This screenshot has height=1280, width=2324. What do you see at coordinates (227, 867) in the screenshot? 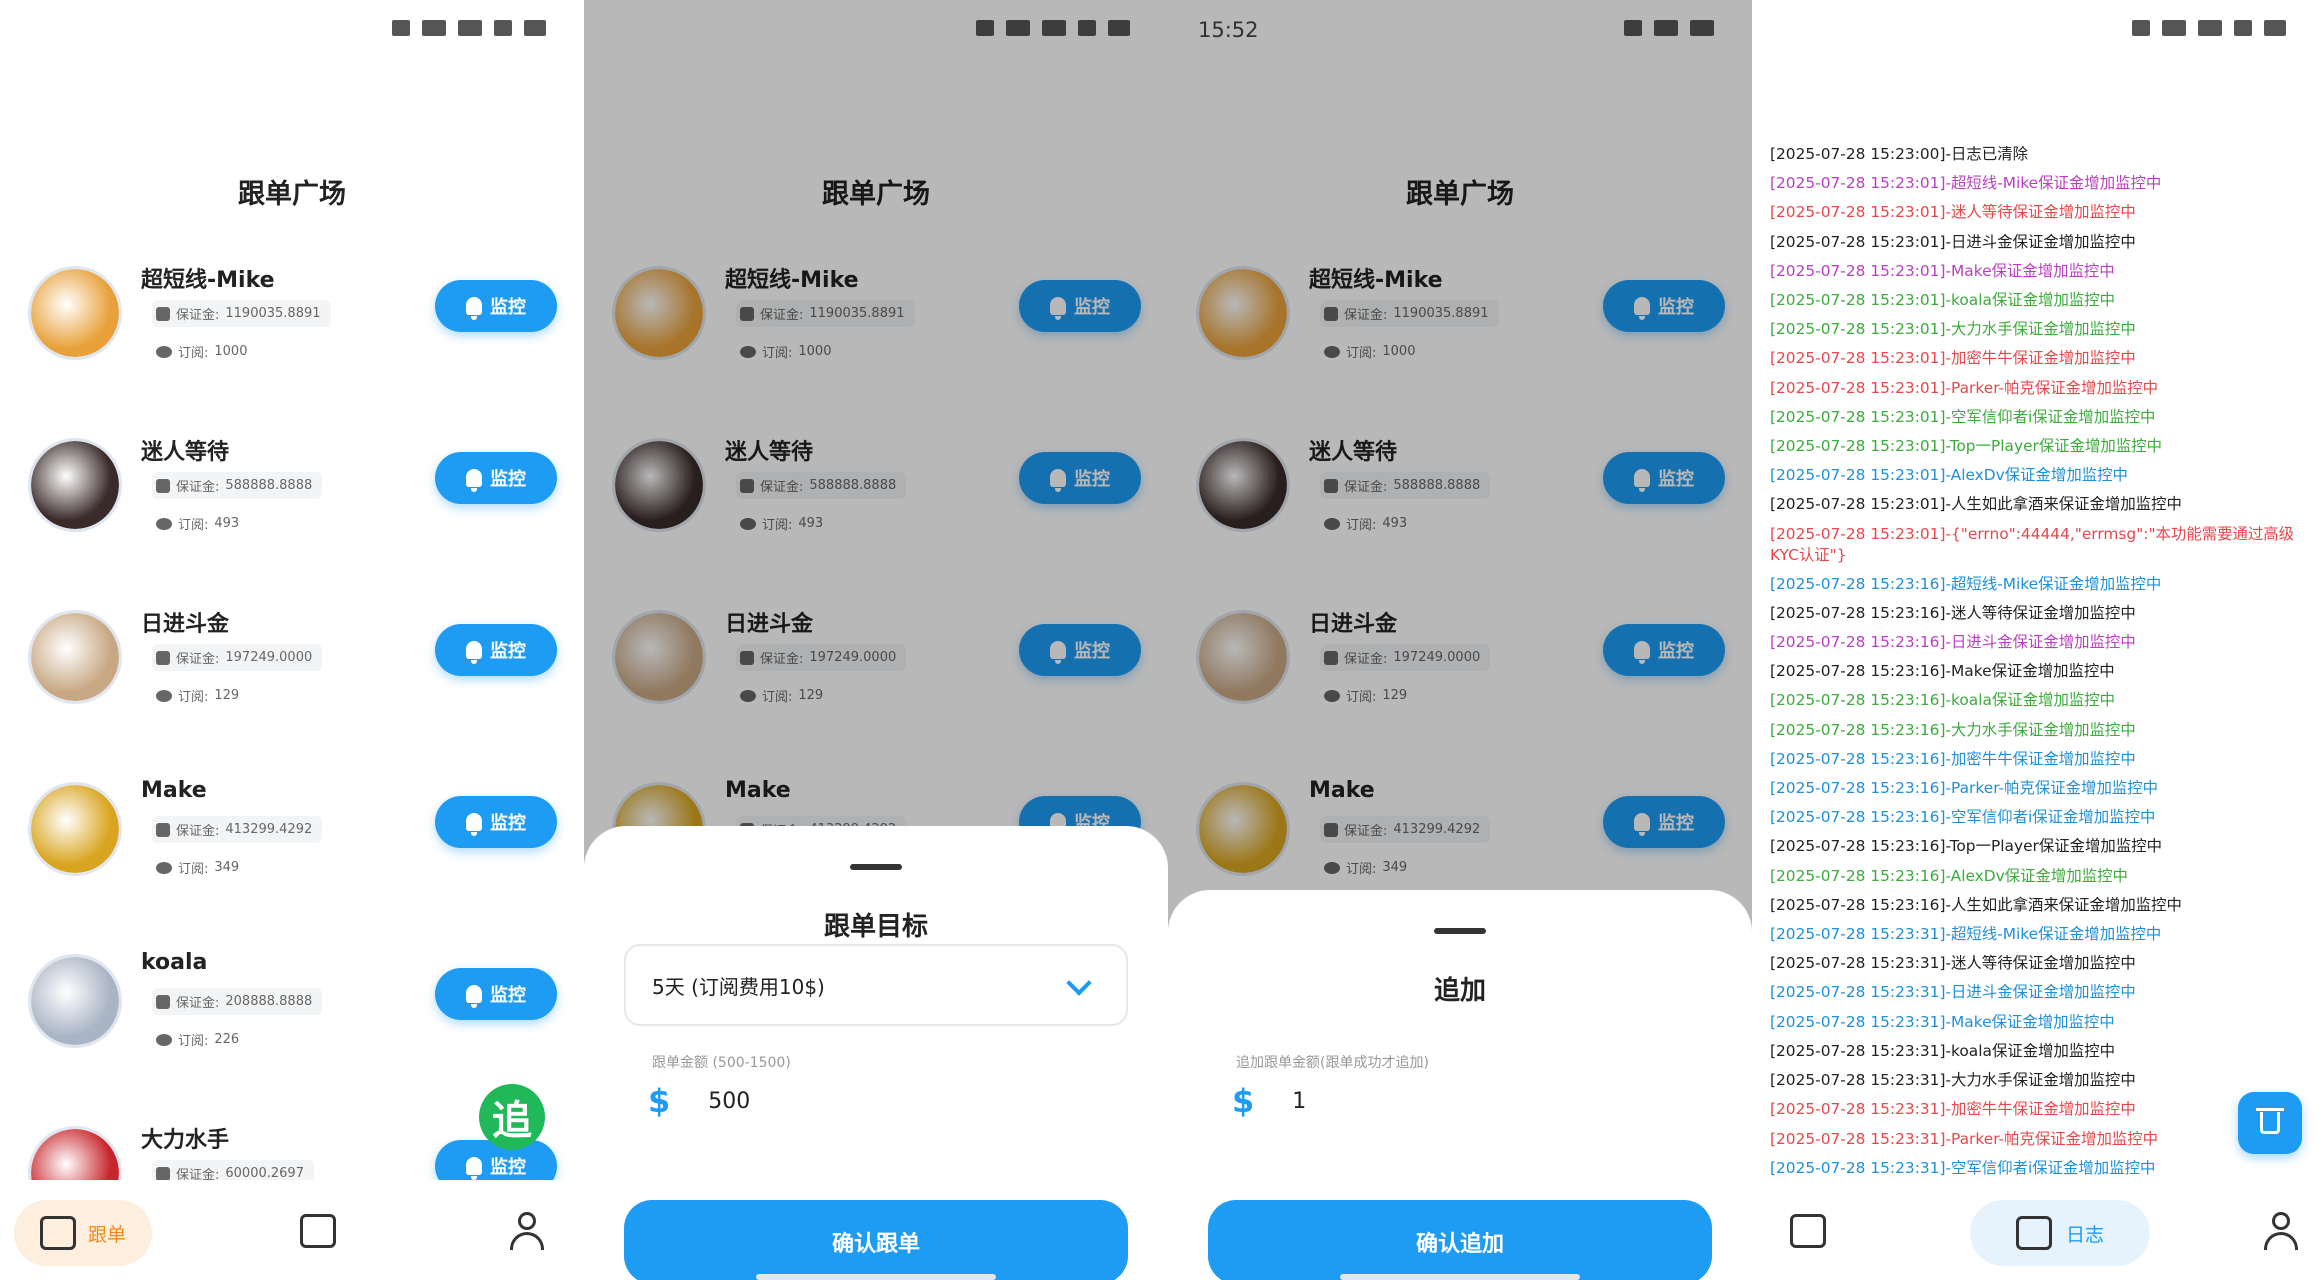
I see `subs-value: 349` at bounding box center [227, 867].